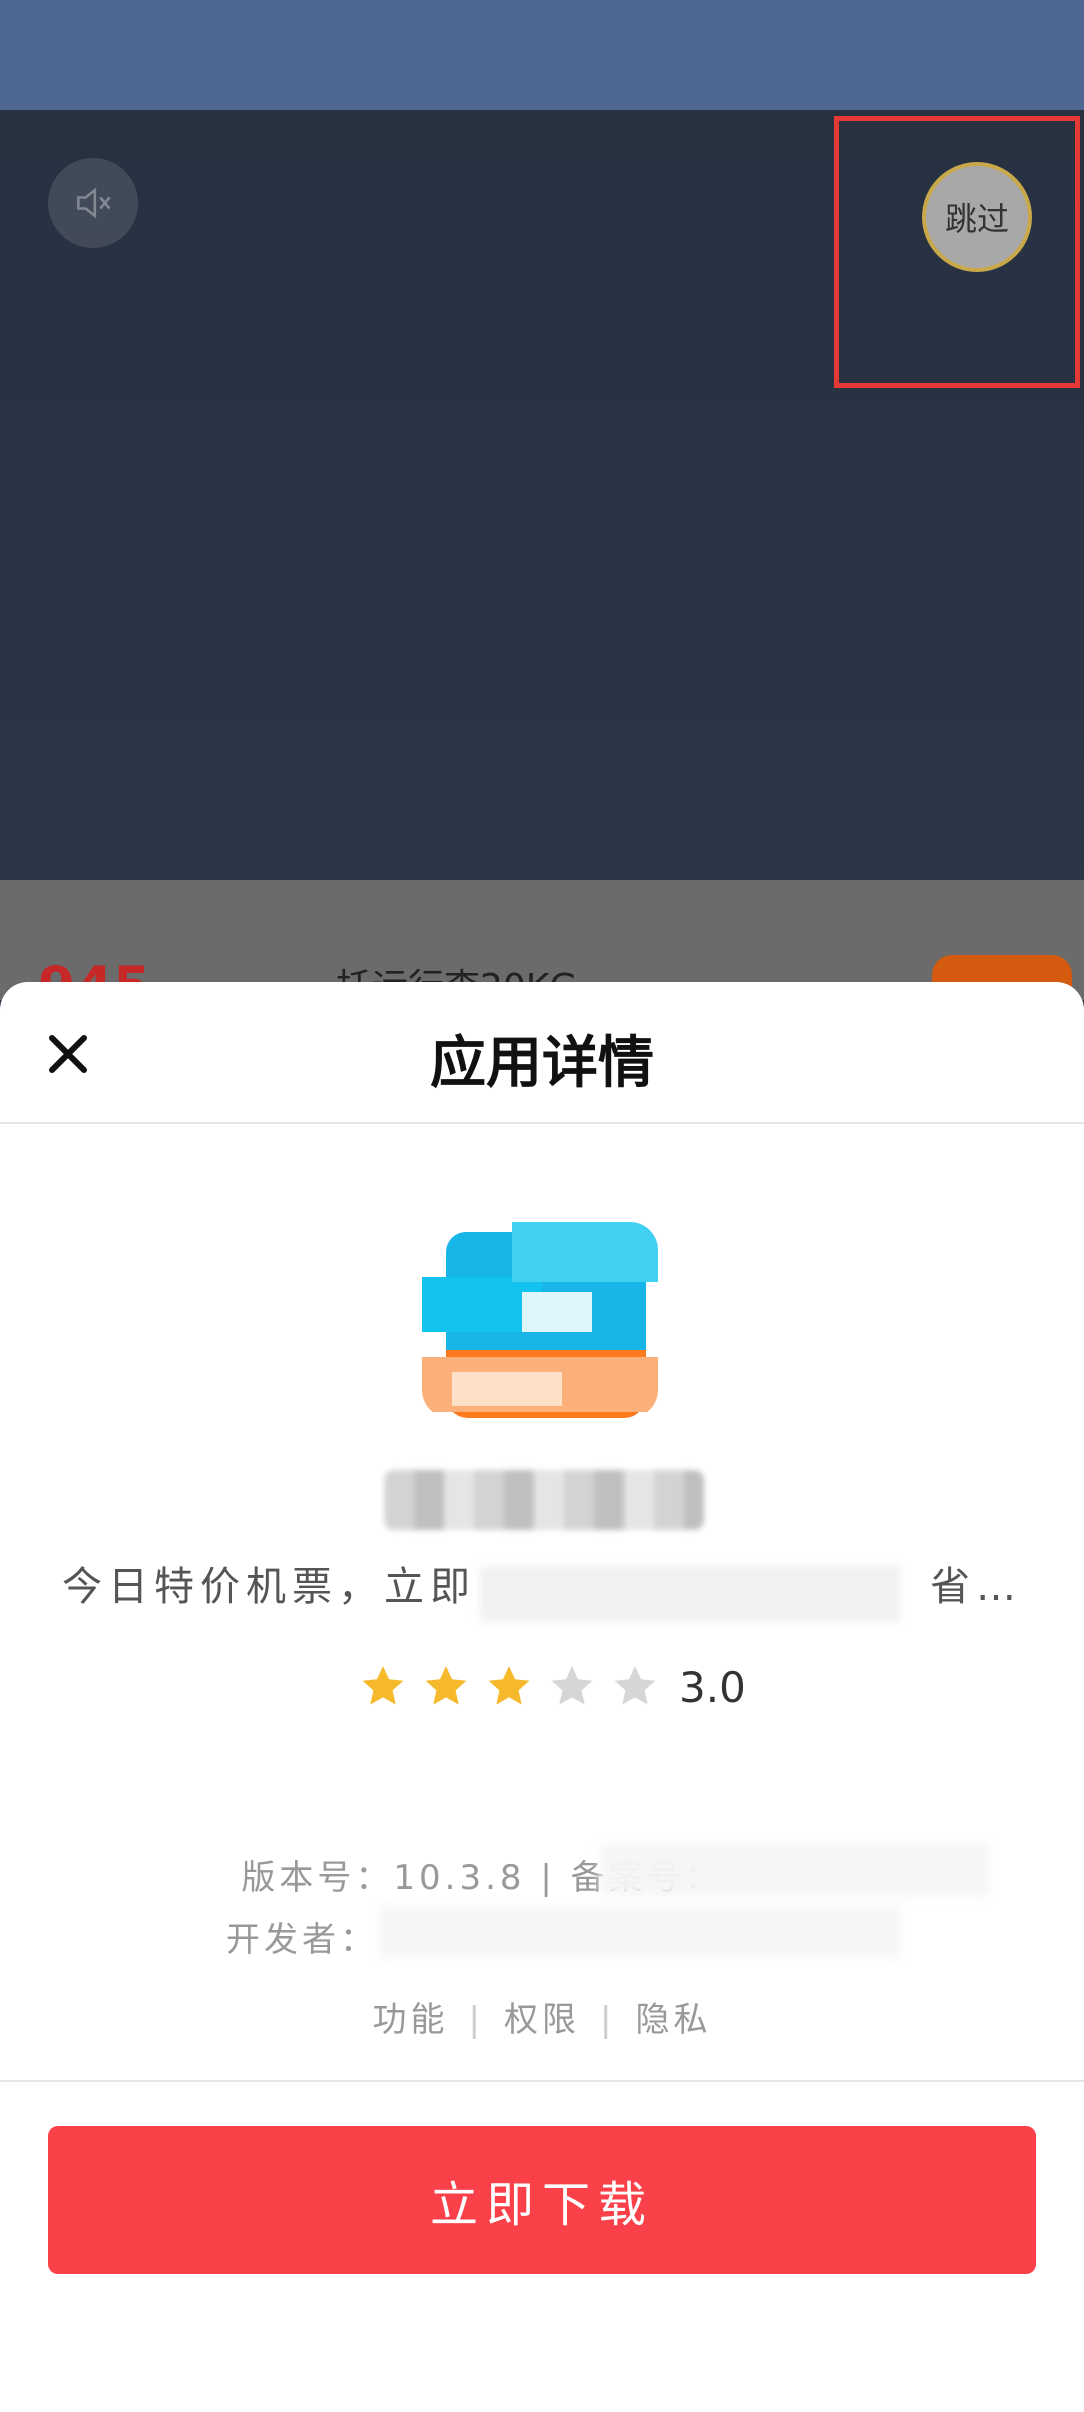  What do you see at coordinates (712, 1687) in the screenshot?
I see `rating-value: 3.0` at bounding box center [712, 1687].